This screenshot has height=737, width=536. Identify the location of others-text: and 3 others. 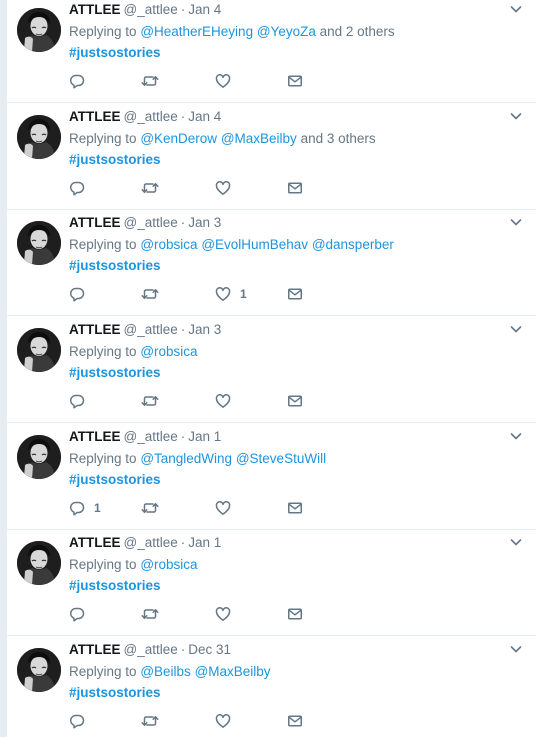
(338, 138).